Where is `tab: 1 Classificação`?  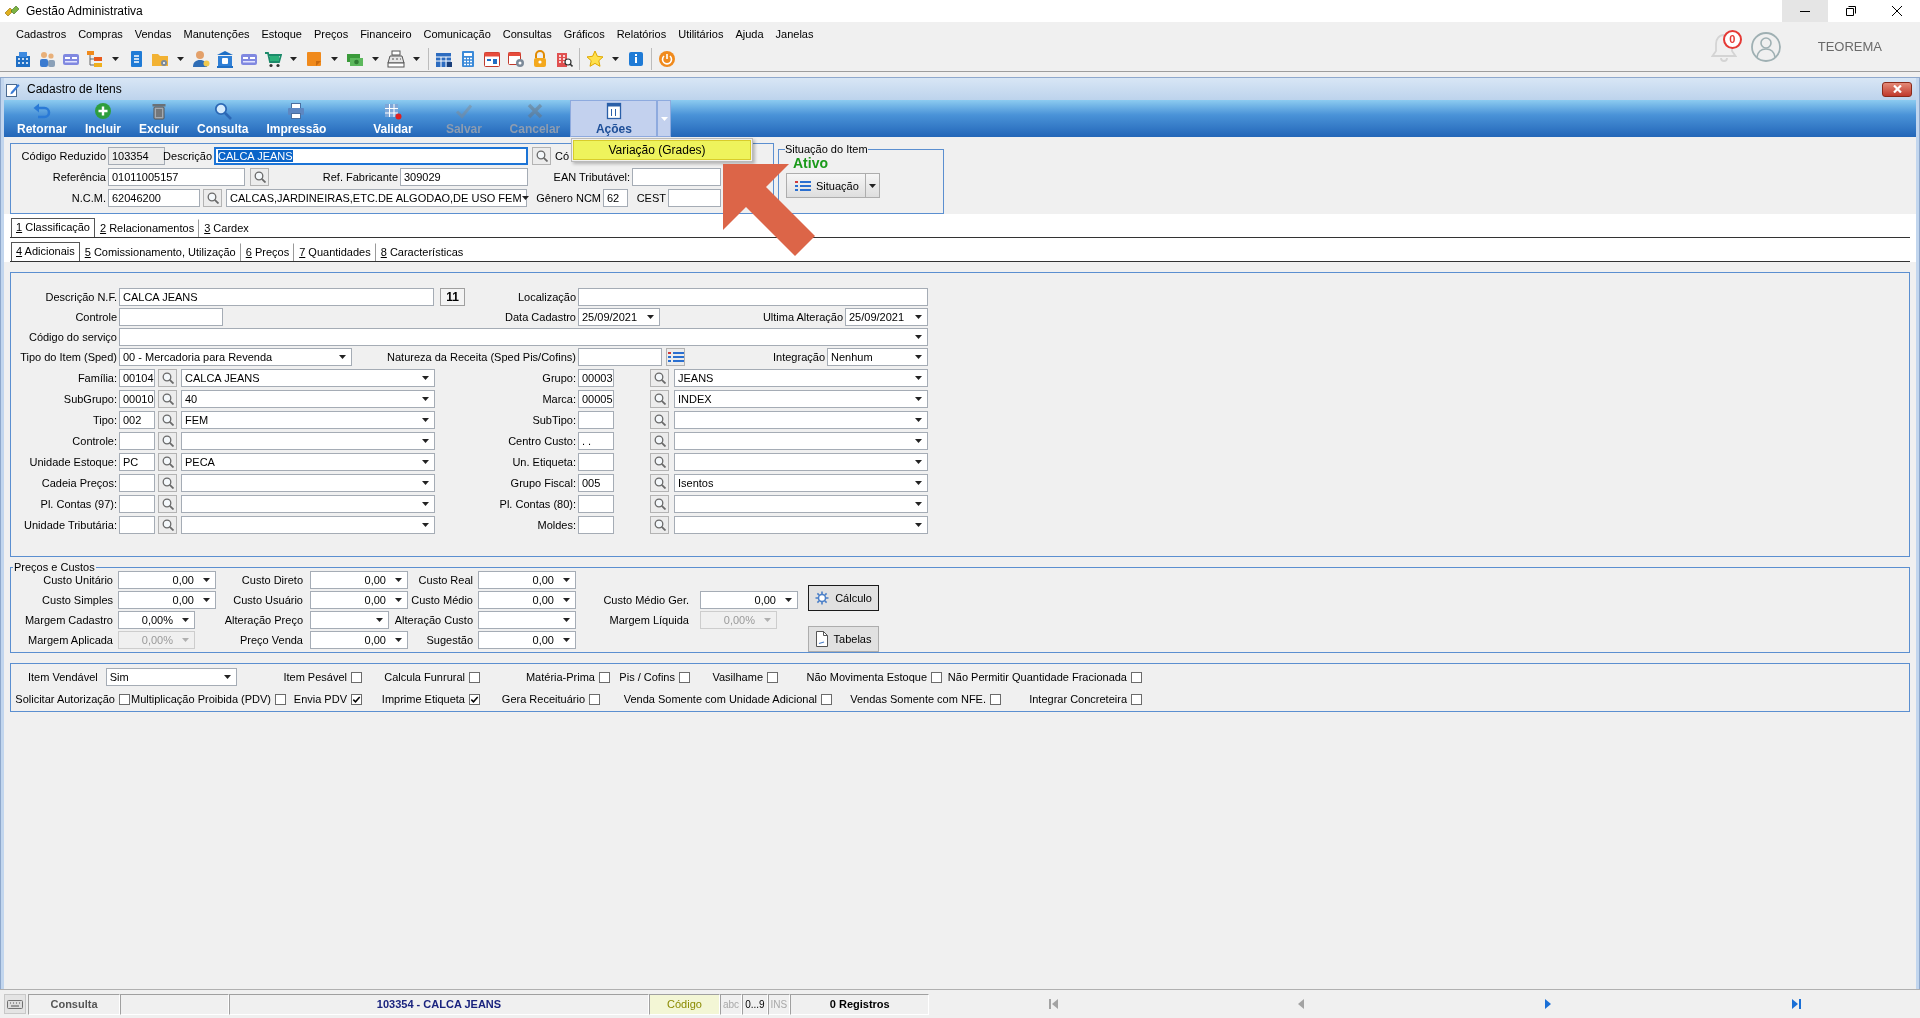 tab: 1 Classificação is located at coordinates (53, 227).